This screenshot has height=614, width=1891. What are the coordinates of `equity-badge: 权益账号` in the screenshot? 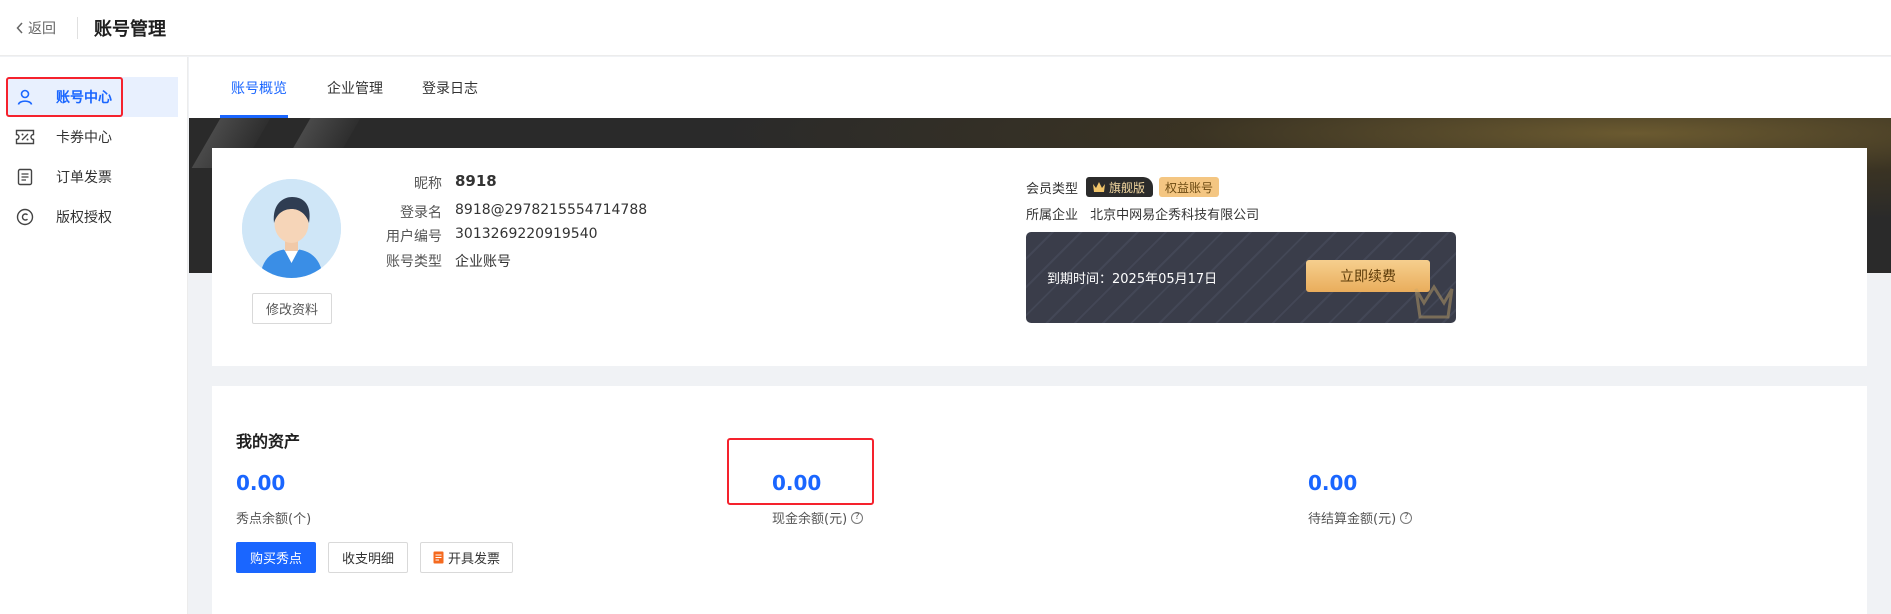 It's located at (1189, 187).